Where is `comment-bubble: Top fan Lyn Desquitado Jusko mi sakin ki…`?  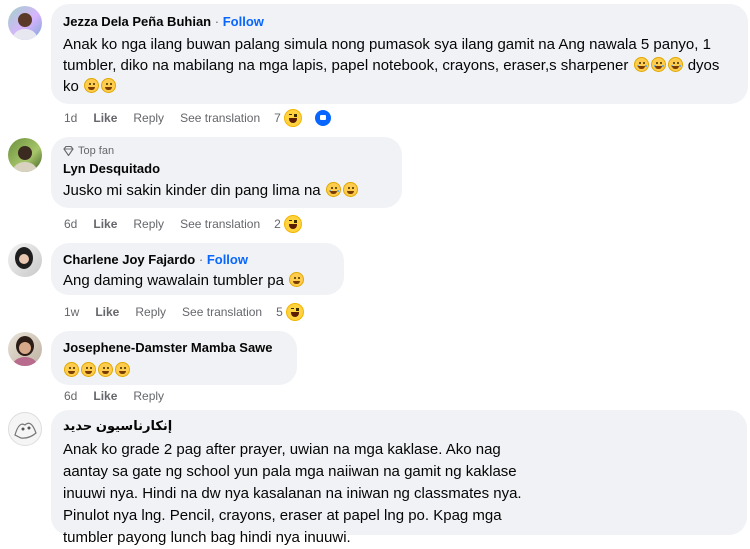 comment-bubble: Top fan Lyn Desquitado Jusko mi sakin ki… is located at coordinates (226, 172).